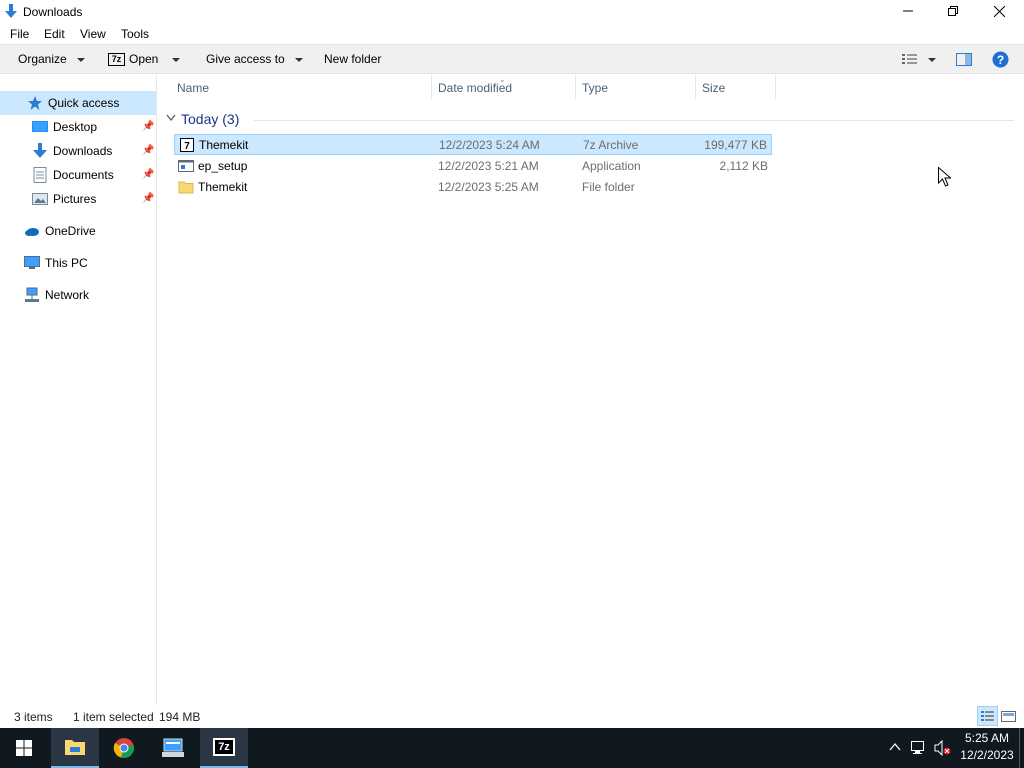  What do you see at coordinates (608, 187) in the screenshot?
I see `file-type: File folder` at bounding box center [608, 187].